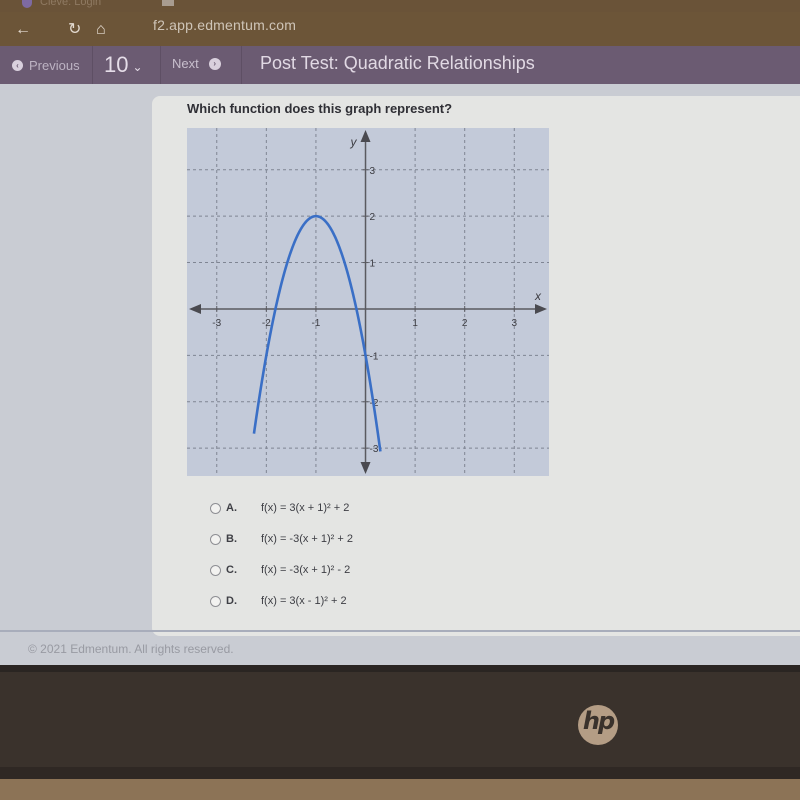  Describe the element at coordinates (54, 65) in the screenshot. I see `previous-label: Previous` at that location.